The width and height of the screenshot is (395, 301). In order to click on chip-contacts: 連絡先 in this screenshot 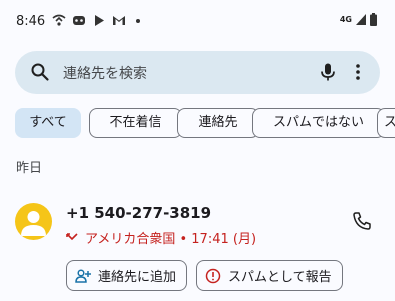, I will do `click(218, 123)`.